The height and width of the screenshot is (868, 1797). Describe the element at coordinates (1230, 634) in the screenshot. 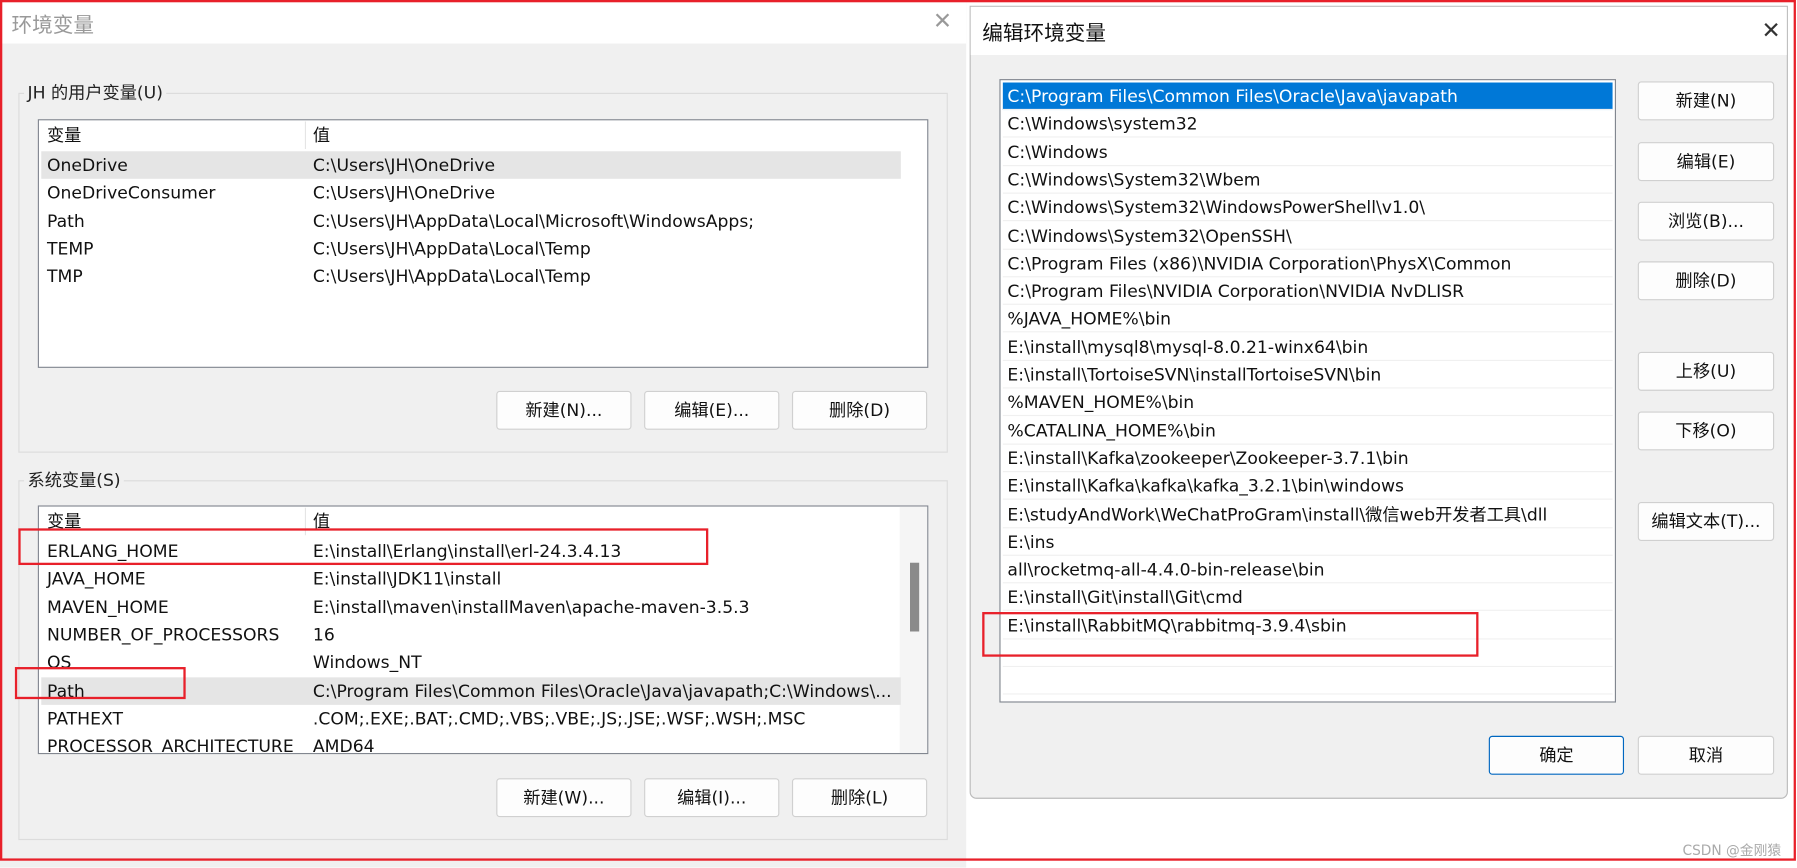

I see `annotation-rabbitmq` at that location.